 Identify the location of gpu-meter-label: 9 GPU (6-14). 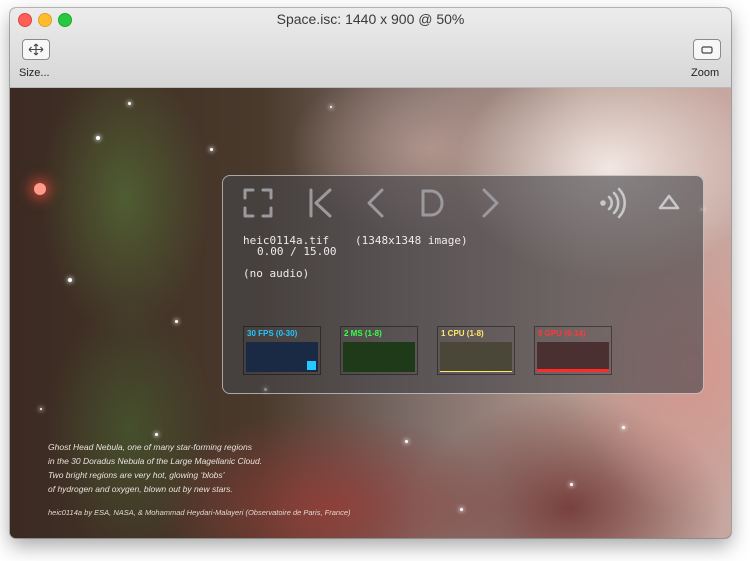
(562, 333).